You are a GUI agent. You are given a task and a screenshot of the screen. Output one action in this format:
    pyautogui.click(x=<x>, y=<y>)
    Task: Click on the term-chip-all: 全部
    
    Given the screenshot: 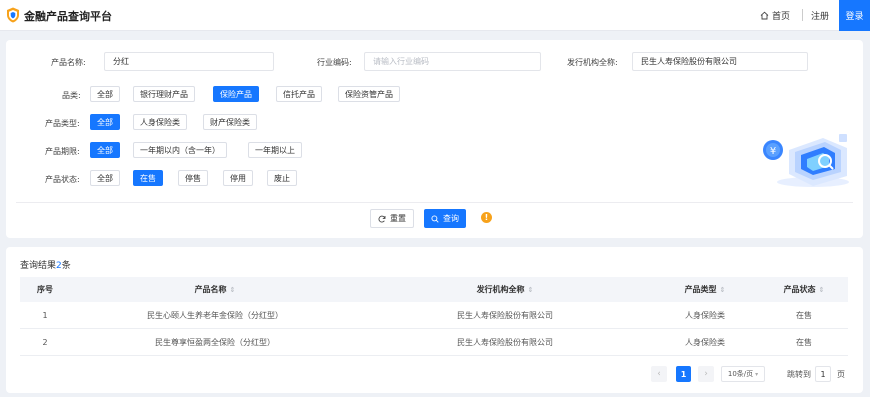 What is the action you would take?
    pyautogui.click(x=105, y=150)
    